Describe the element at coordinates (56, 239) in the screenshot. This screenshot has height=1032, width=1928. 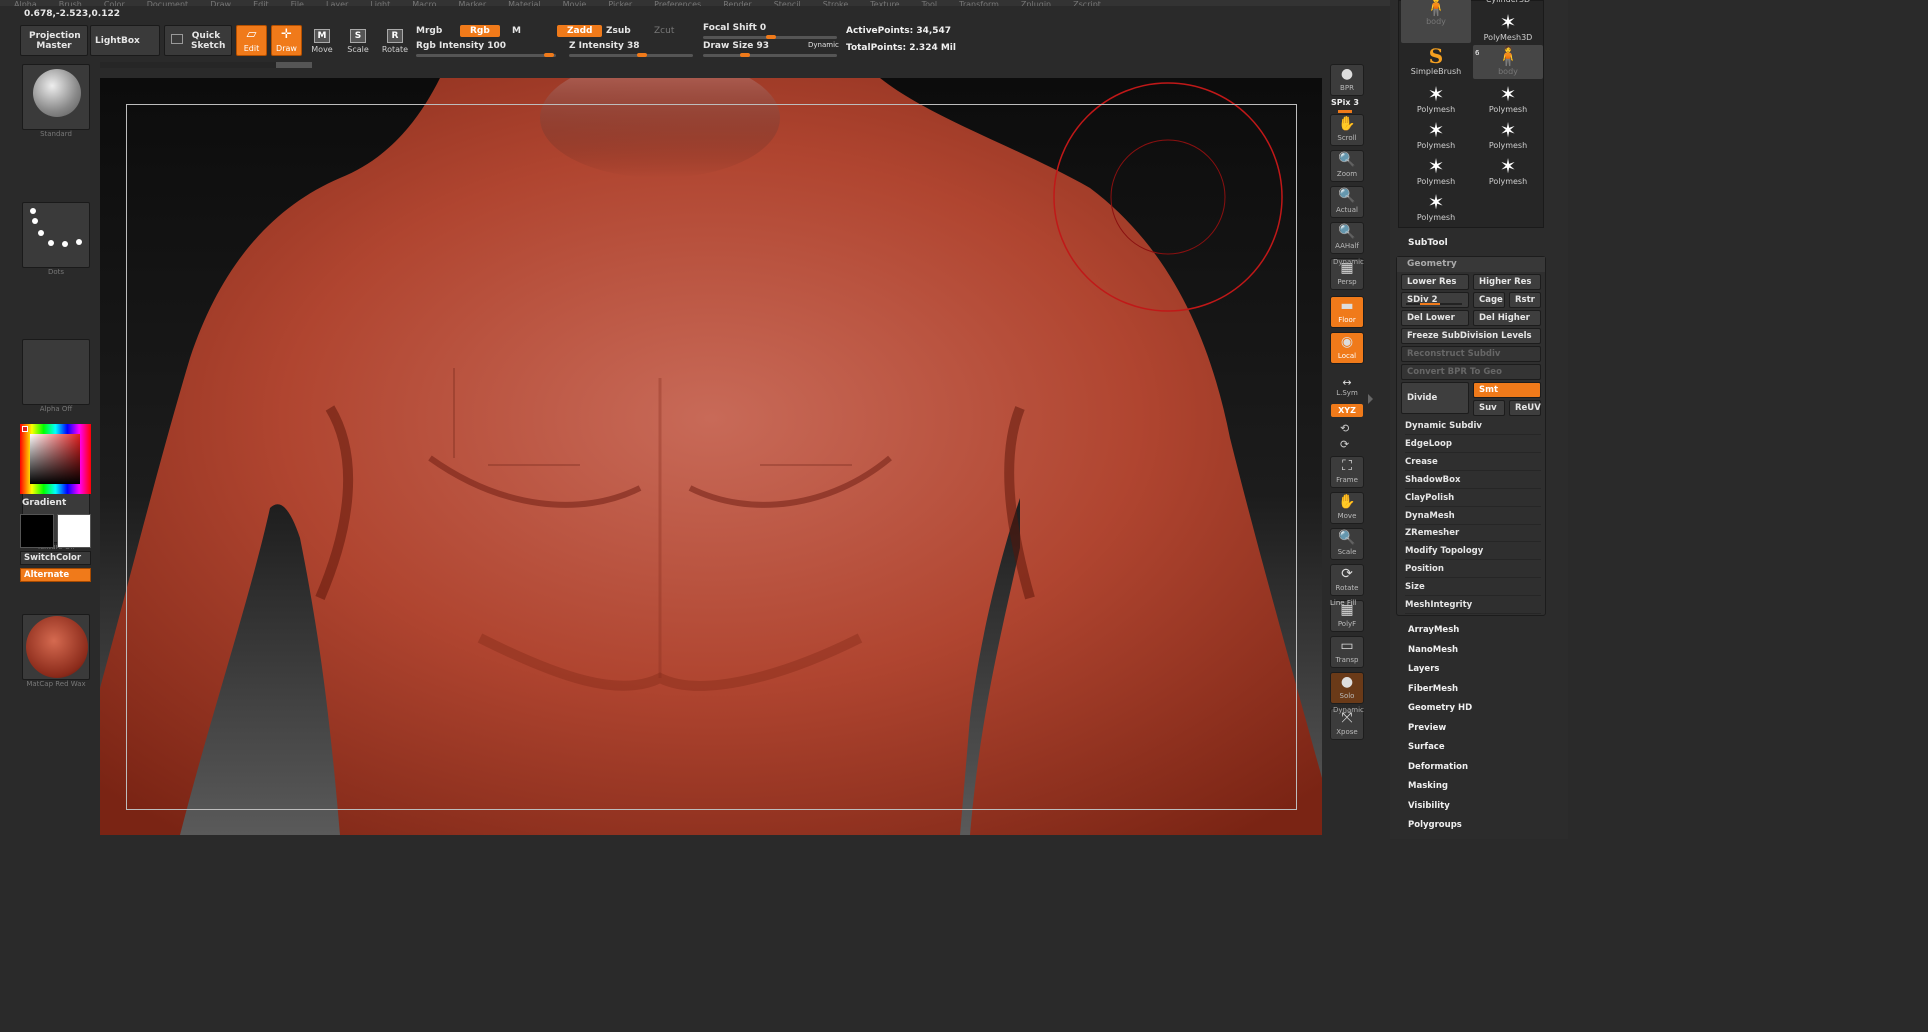
I see `stroke-selector: Dots` at that location.